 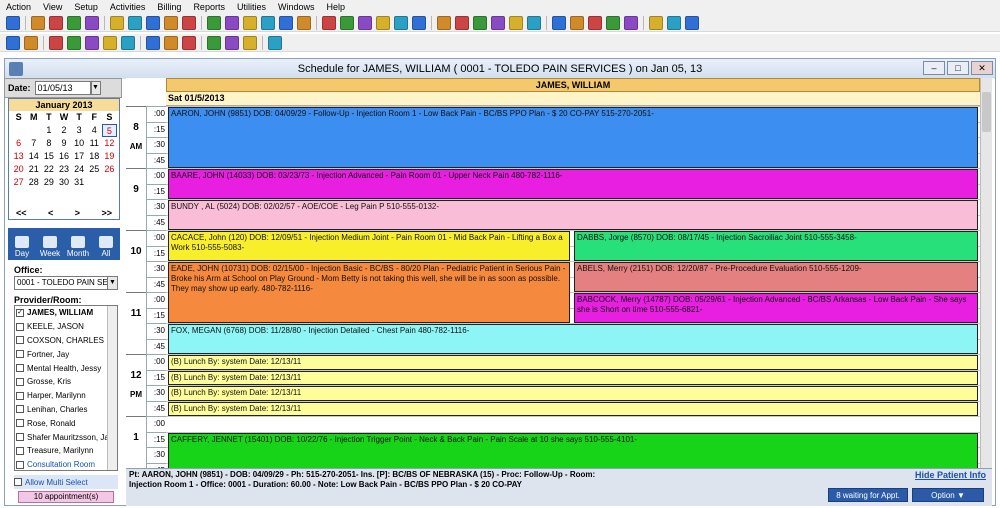 I want to click on calendar-day: 7, so click(x=33, y=143).